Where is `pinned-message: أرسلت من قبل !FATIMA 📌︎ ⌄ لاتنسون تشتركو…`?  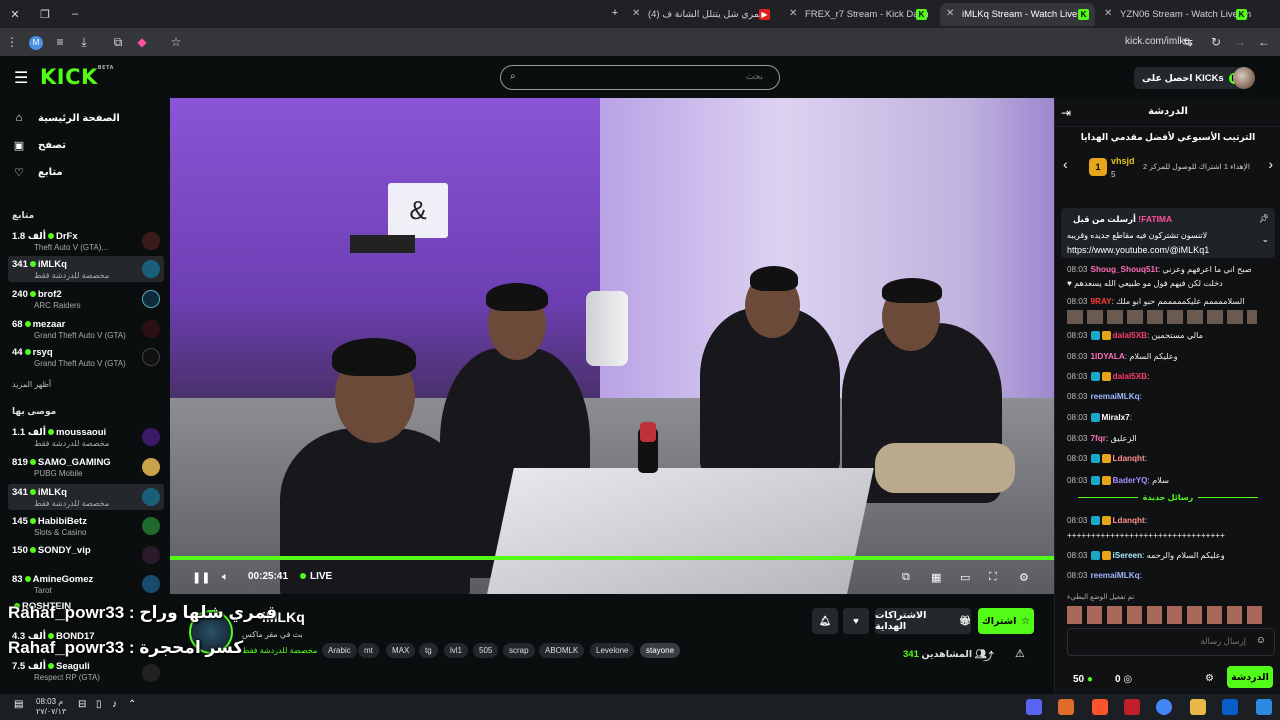
pinned-message: أرسلت من قبل !FATIMA 📌︎ ⌄ لاتنسون تشتركو… is located at coordinates (1168, 233).